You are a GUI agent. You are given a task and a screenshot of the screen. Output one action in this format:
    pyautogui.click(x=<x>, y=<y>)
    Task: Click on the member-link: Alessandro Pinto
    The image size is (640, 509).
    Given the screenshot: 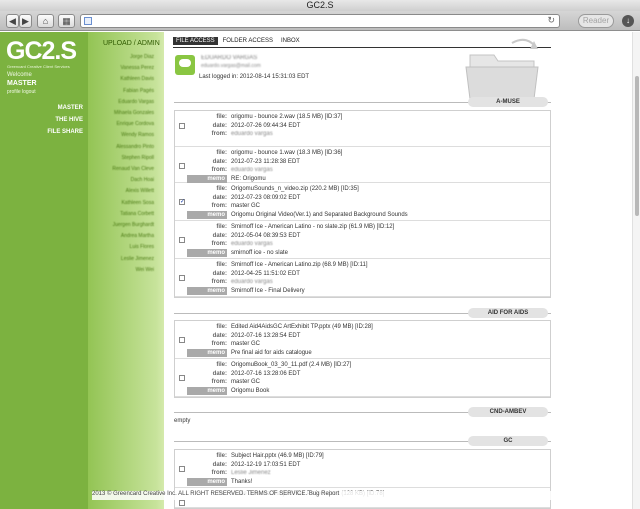 What is the action you would take?
    pyautogui.click(x=135, y=147)
    